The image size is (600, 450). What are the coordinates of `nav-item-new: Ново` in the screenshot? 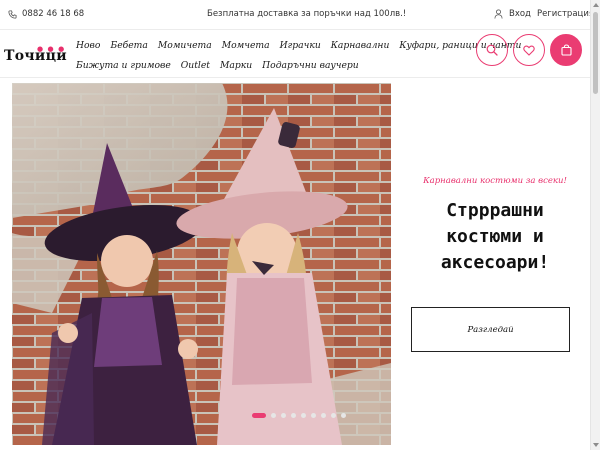 It's located at (88, 45).